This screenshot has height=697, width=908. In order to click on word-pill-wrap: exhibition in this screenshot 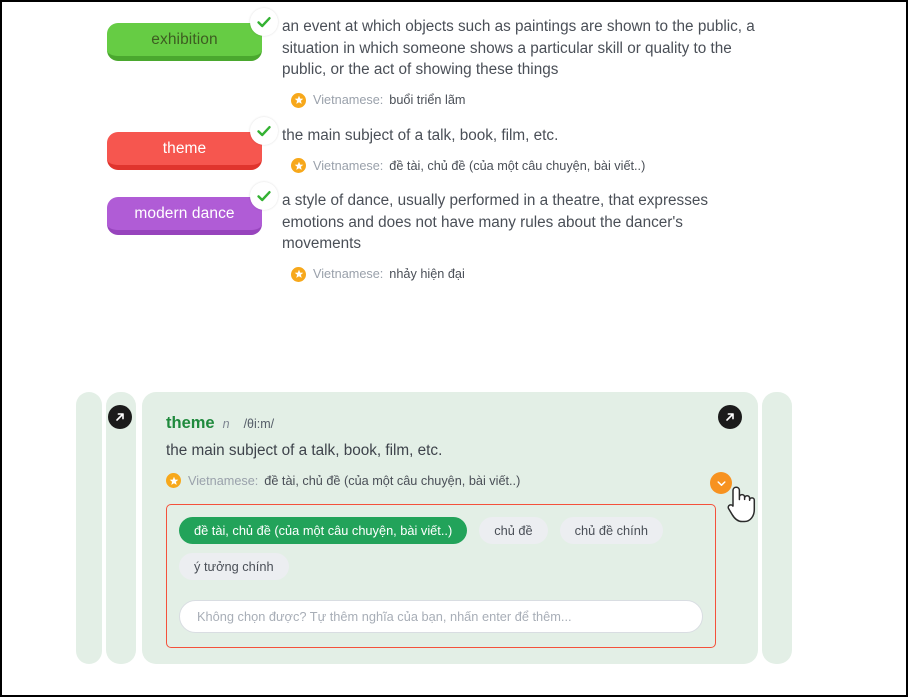, I will do `click(194, 34)`.